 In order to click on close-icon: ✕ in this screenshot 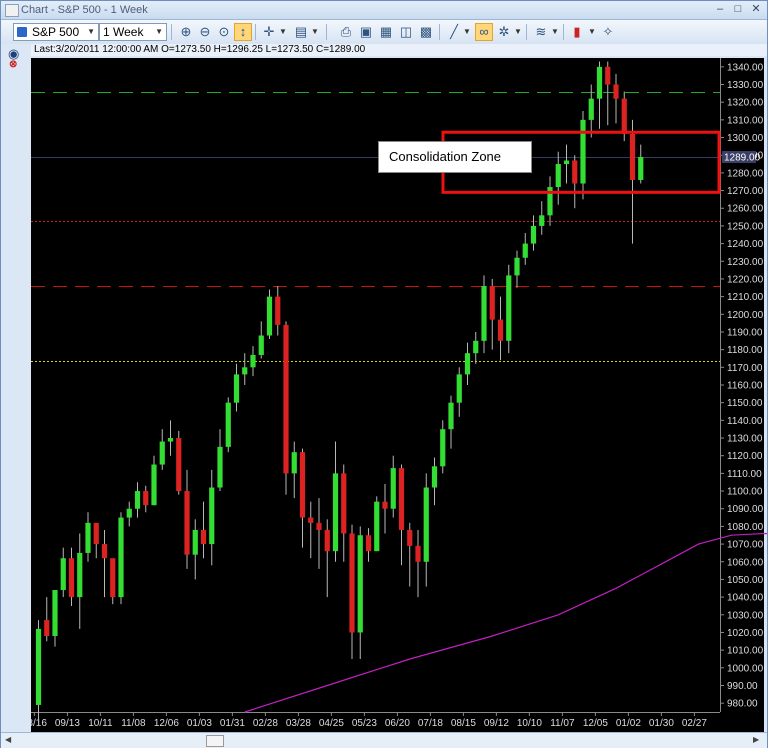, I will do `click(756, 9)`.